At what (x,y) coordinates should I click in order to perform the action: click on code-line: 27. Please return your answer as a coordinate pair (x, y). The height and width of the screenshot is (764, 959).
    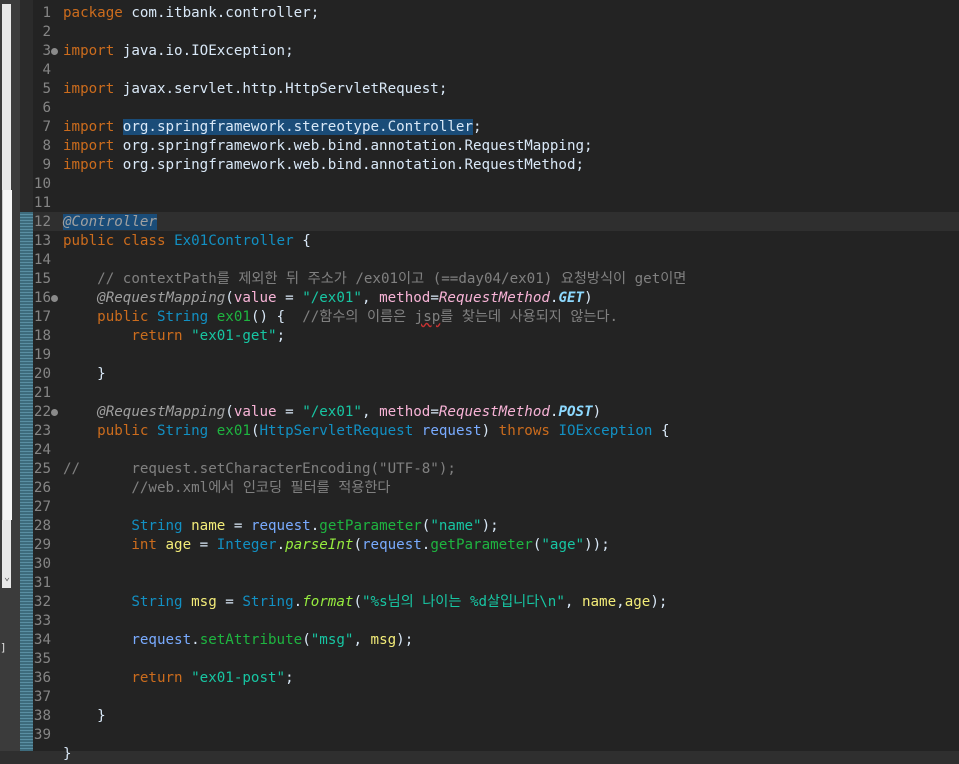
    Looking at the image, I should click on (496, 507).